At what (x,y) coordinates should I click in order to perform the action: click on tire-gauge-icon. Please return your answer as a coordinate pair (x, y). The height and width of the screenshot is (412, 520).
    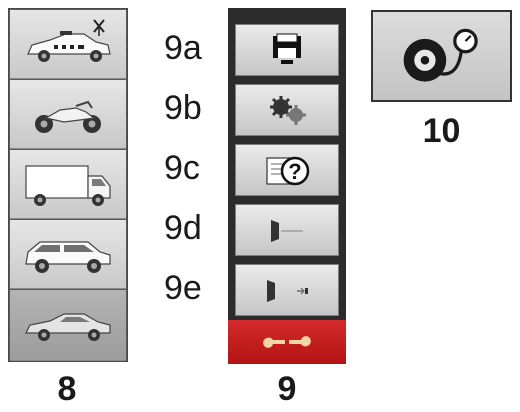
    Looking at the image, I should click on (440, 55).